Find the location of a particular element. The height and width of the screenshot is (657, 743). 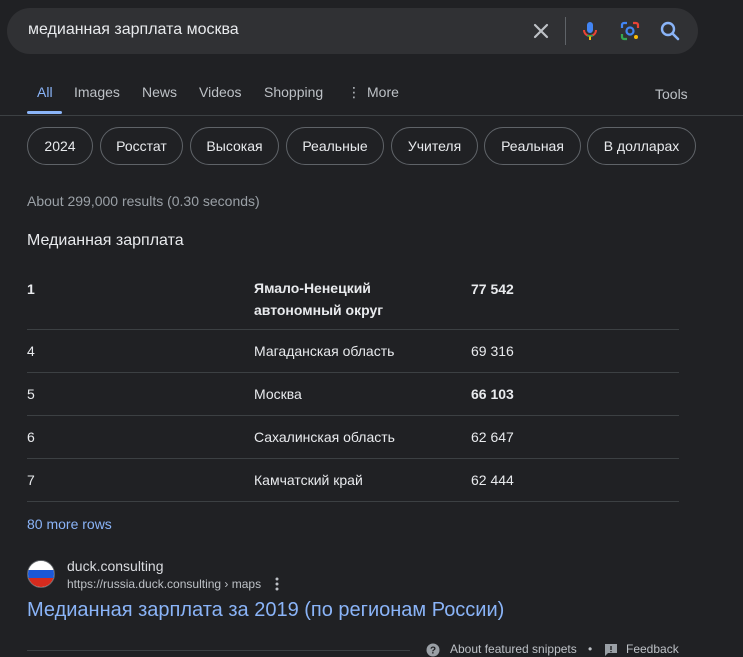

salary-cell: 77 542 is located at coordinates (492, 289).